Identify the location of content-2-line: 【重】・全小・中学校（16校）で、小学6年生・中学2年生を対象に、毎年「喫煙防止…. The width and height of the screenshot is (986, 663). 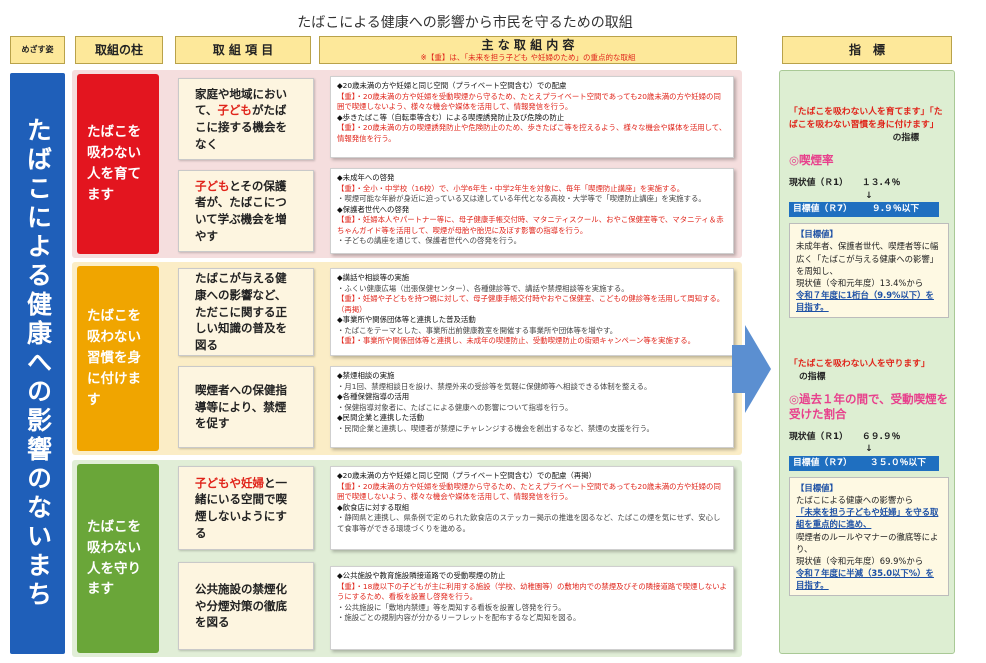
(511, 188).